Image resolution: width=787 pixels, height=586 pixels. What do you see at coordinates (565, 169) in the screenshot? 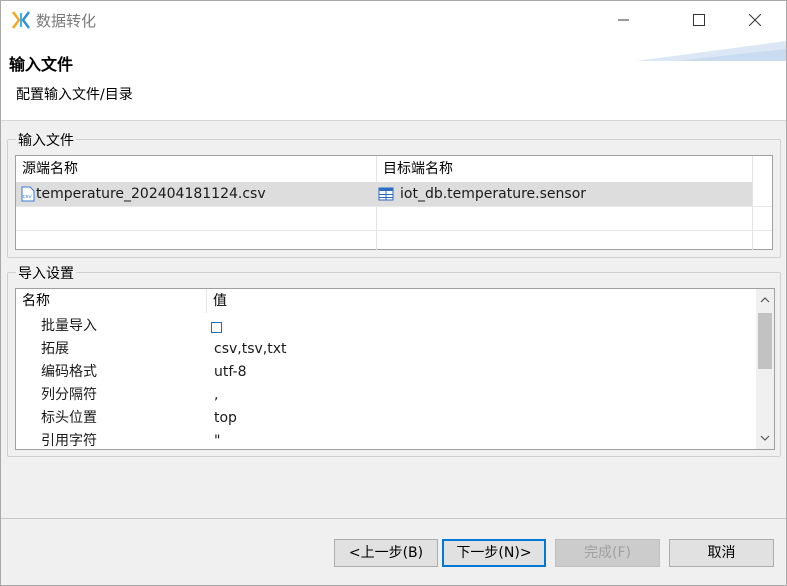
I see `column-header-target: 目标端名称` at bounding box center [565, 169].